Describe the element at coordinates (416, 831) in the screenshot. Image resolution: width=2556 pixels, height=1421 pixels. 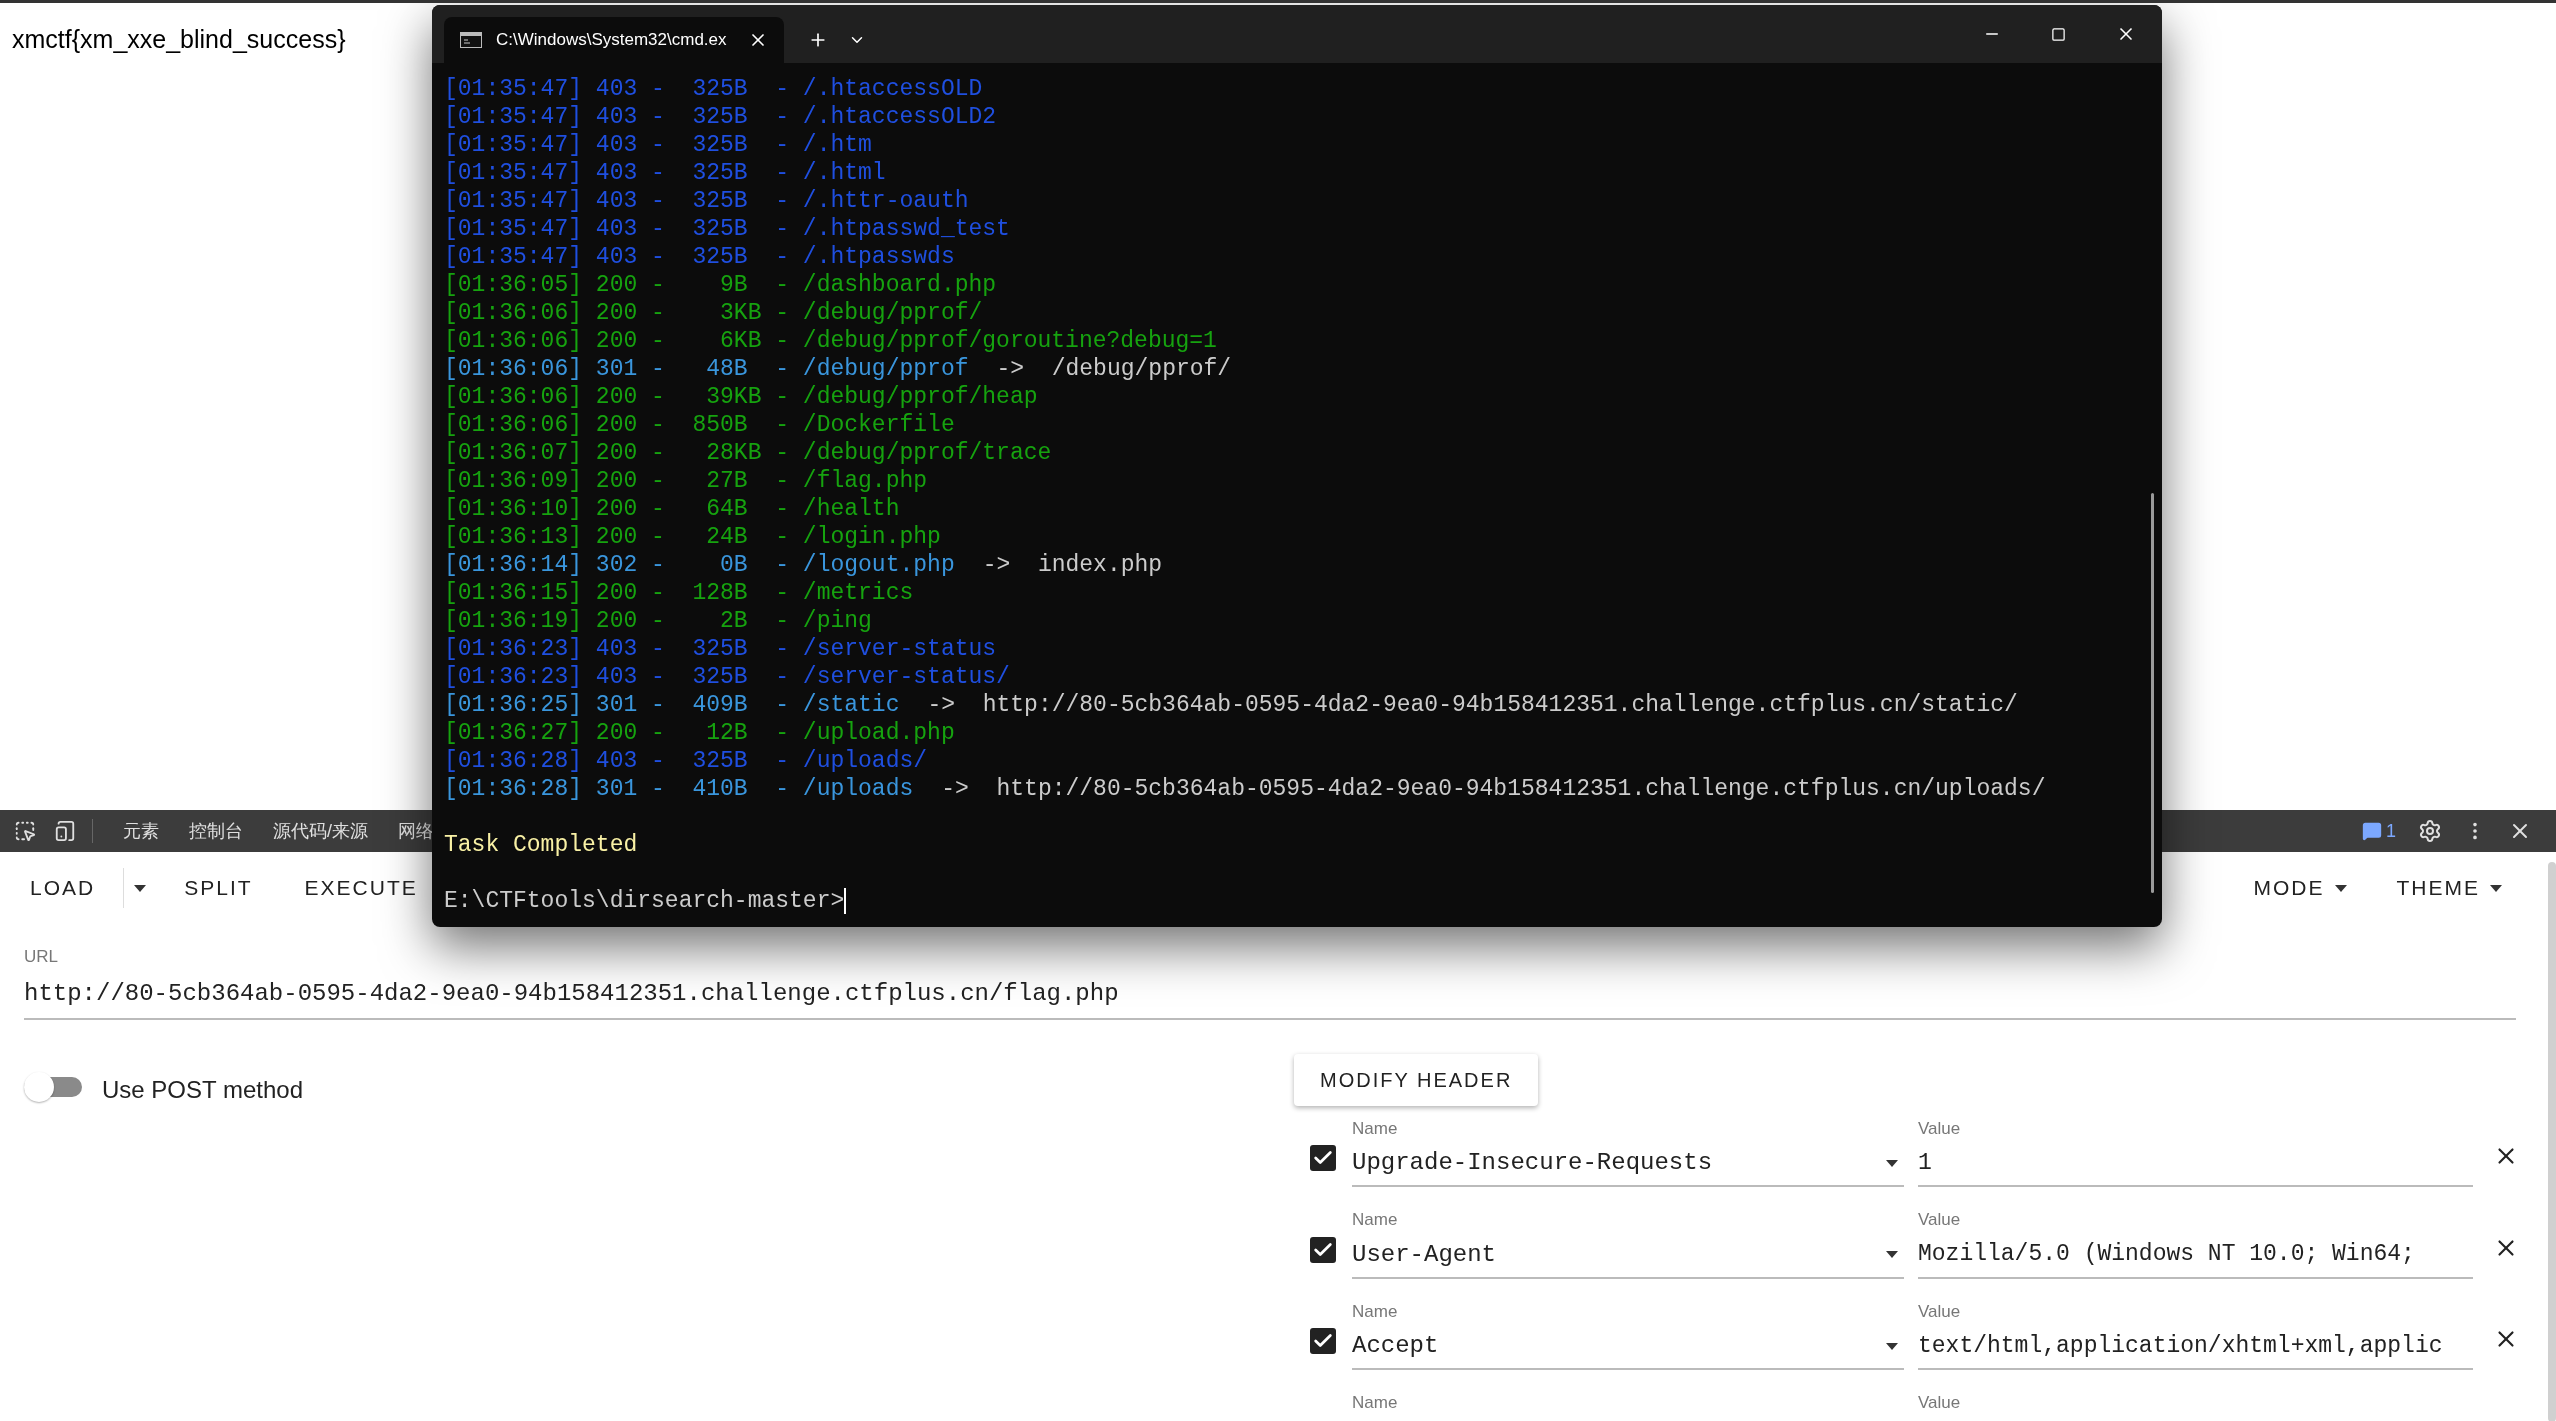
I see `devtools-tab: 网络` at that location.